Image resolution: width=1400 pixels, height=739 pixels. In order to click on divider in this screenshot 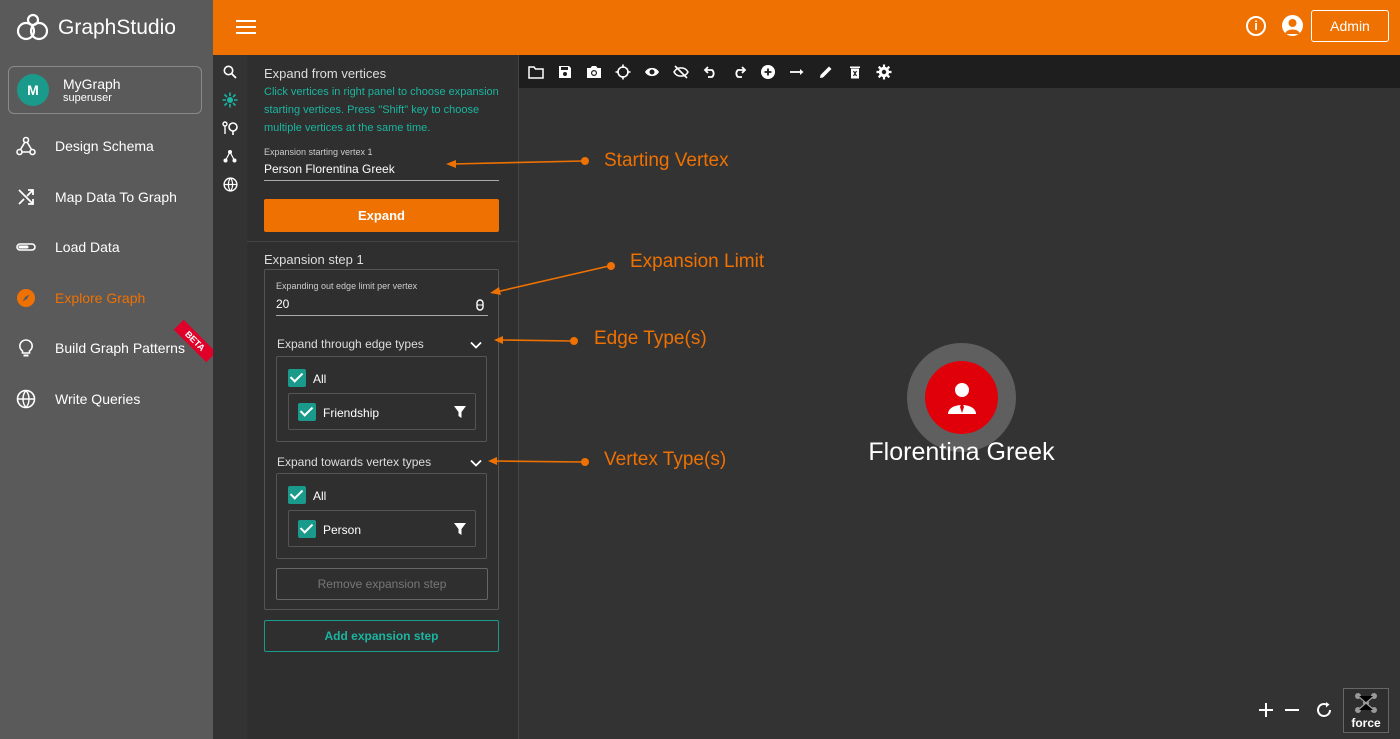, I will do `click(383, 241)`.